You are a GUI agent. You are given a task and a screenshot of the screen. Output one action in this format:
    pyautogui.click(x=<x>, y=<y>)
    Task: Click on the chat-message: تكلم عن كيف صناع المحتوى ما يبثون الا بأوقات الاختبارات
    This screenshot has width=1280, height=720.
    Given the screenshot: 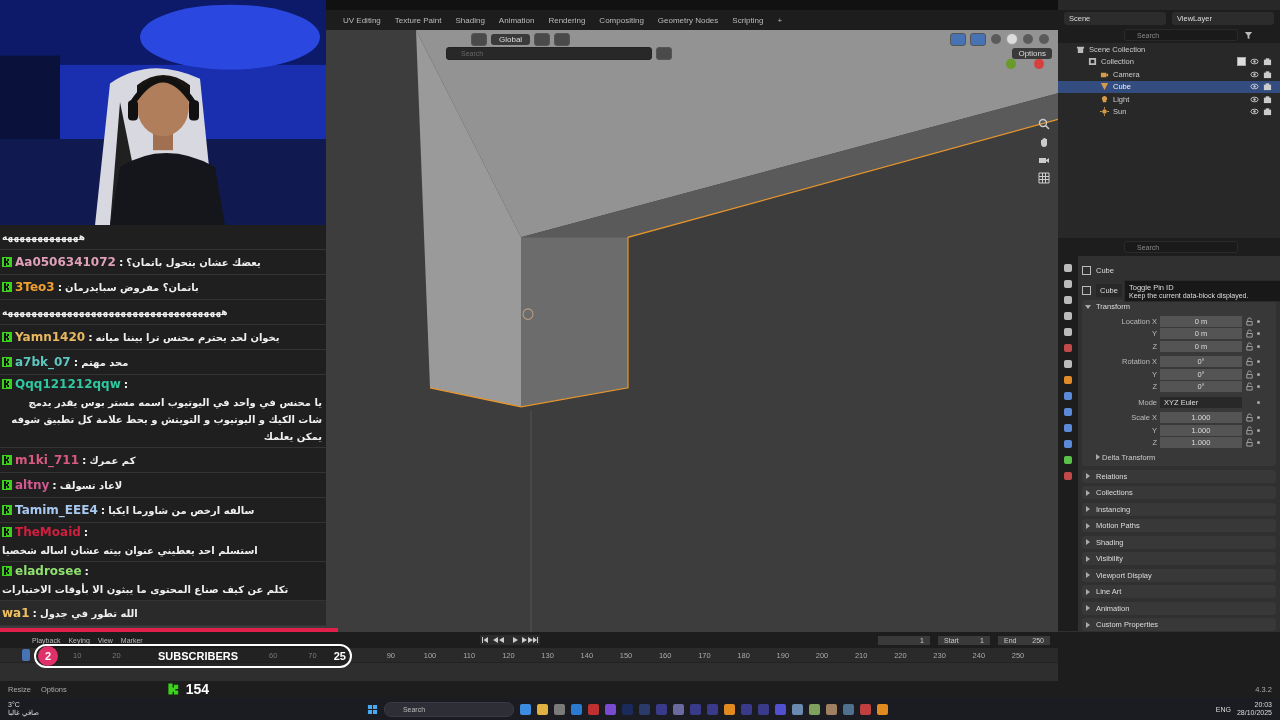 What is the action you would take?
    pyautogui.click(x=145, y=590)
    